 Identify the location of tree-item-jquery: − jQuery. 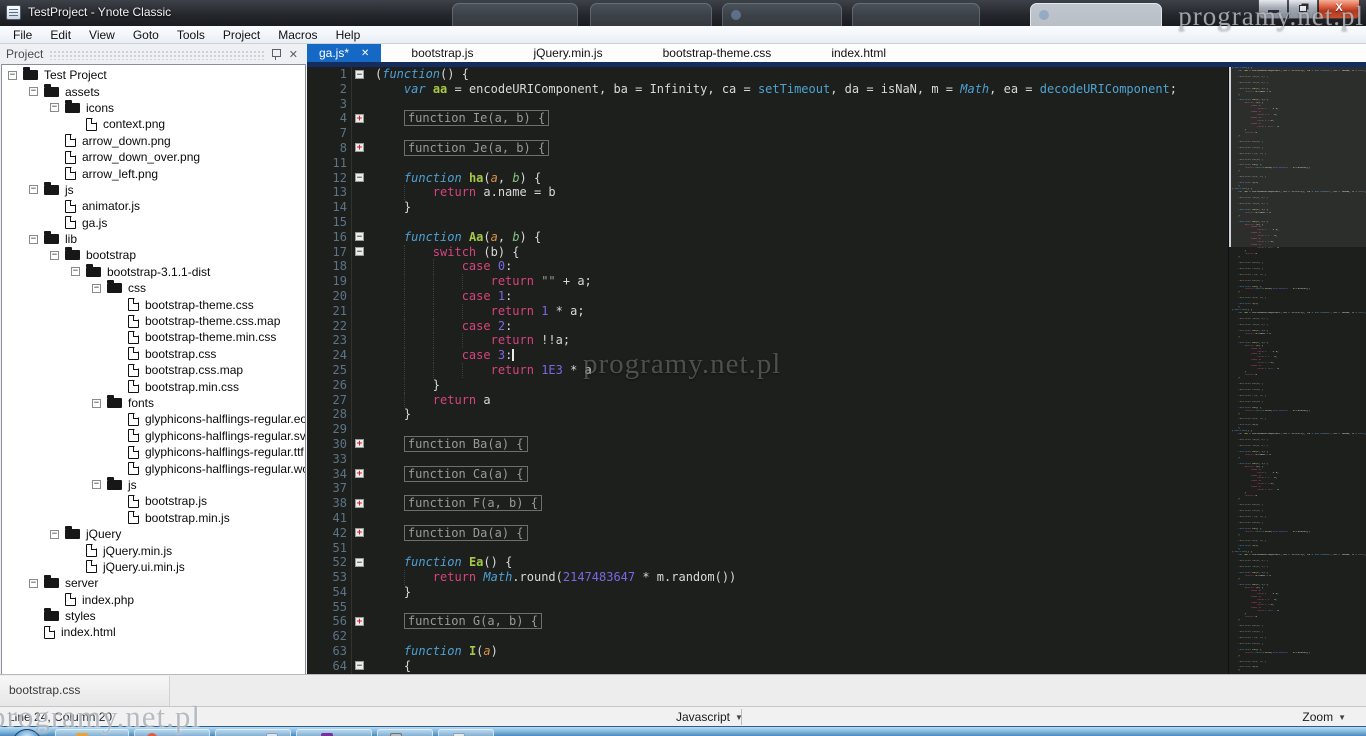
(153, 534).